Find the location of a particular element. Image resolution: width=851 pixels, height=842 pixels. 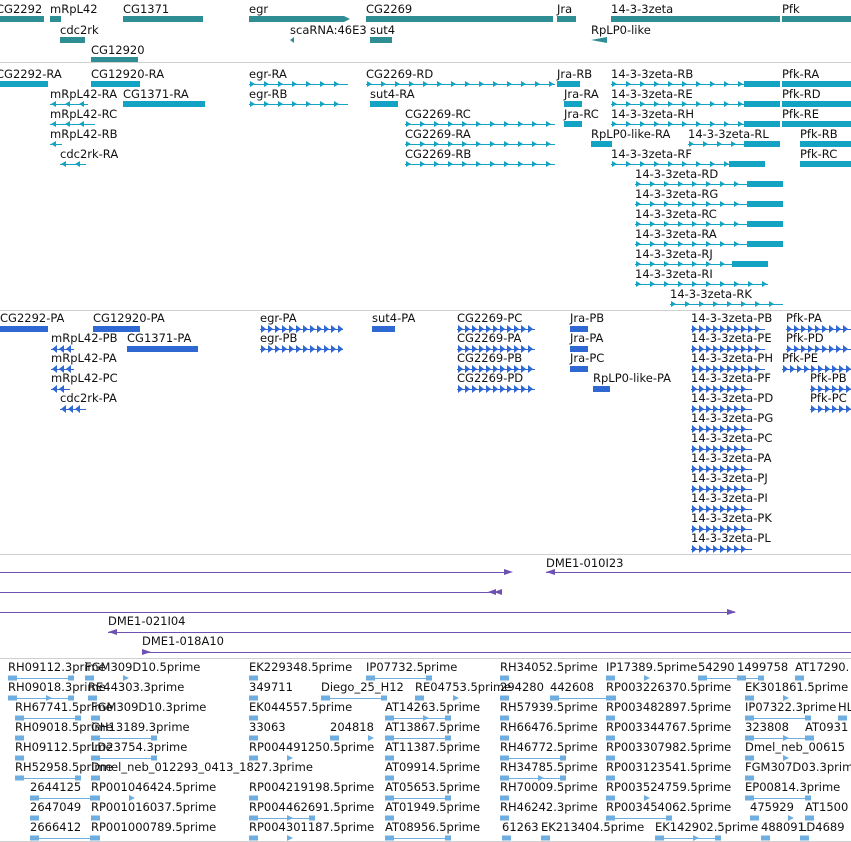

transcript-mrpl42-rb-exons is located at coordinates (53, 144).